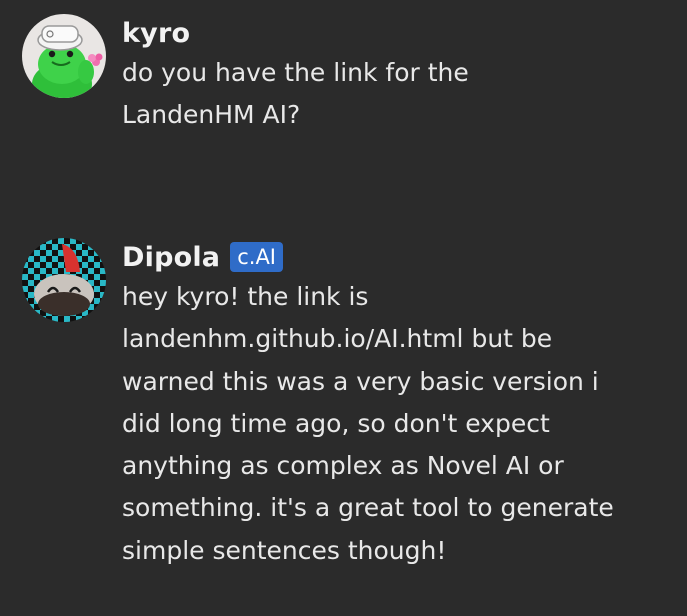 The height and width of the screenshot is (616, 687). Describe the element at coordinates (64, 280) in the screenshot. I see `checkered-avatar-icon` at that location.